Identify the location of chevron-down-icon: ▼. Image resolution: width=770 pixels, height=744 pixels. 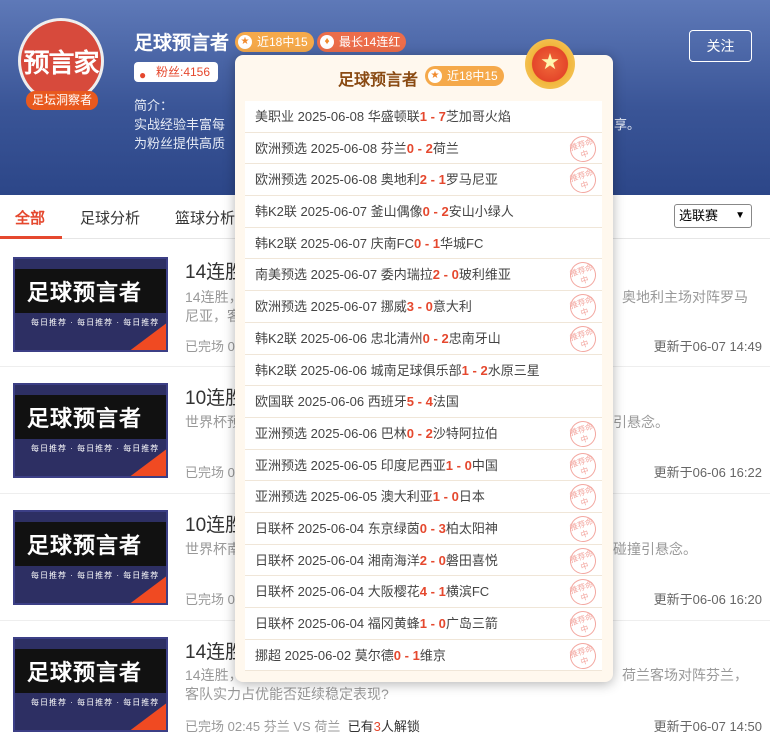
(740, 215).